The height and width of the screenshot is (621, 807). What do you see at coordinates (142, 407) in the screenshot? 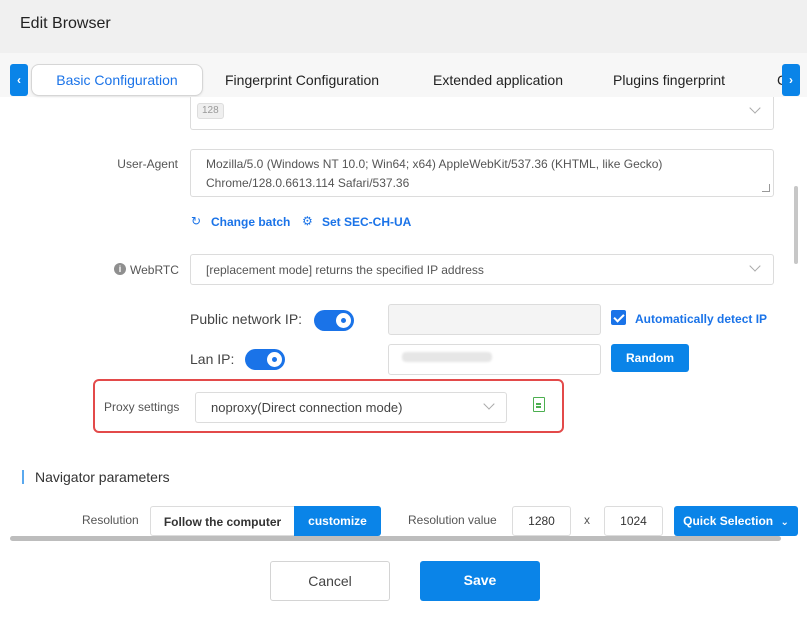
I see `proxy-settings-label: Proxy settings` at bounding box center [142, 407].